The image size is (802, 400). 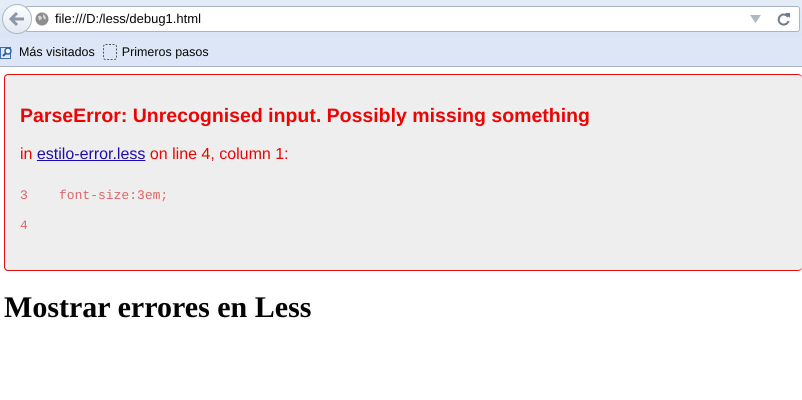 I want to click on page-heading: Mostrar errores en Less, so click(x=158, y=308).